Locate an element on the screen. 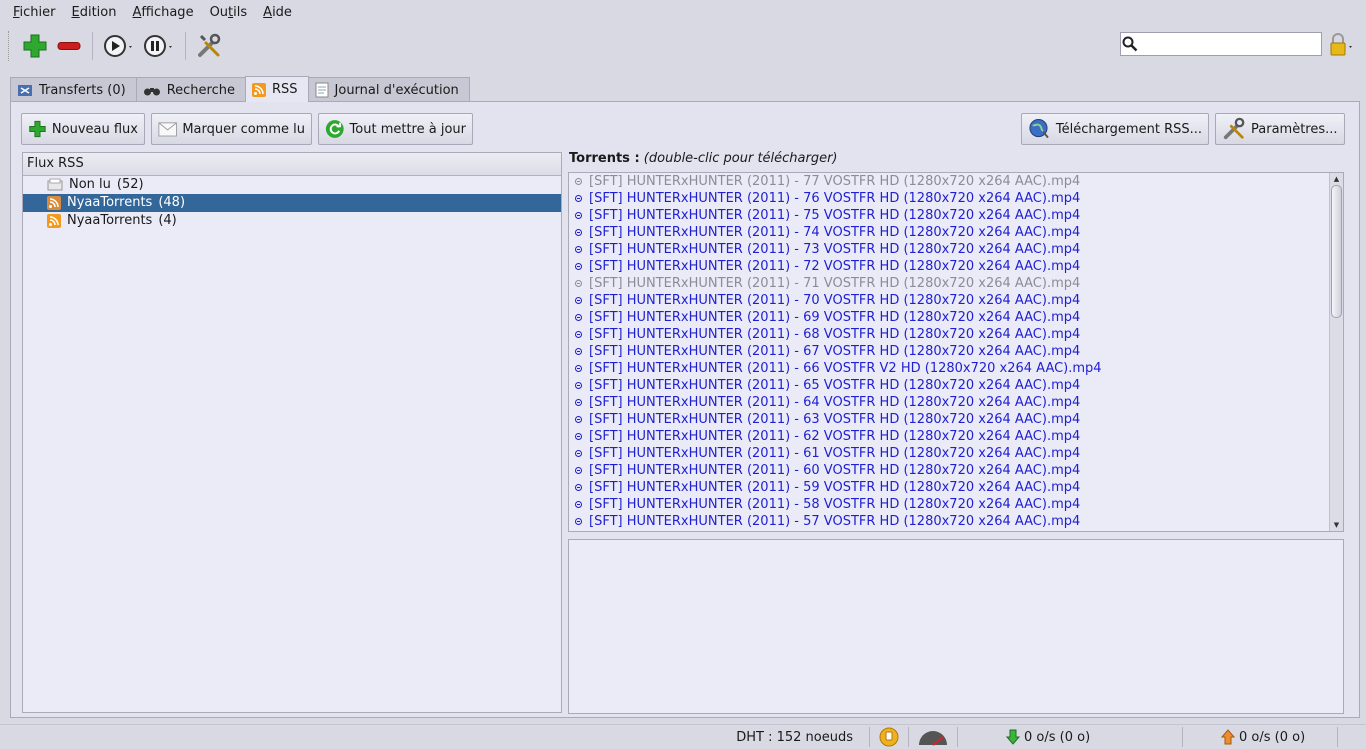 This screenshot has width=1366, height=749. feed-item-unread: Non lu (52) is located at coordinates (292, 185).